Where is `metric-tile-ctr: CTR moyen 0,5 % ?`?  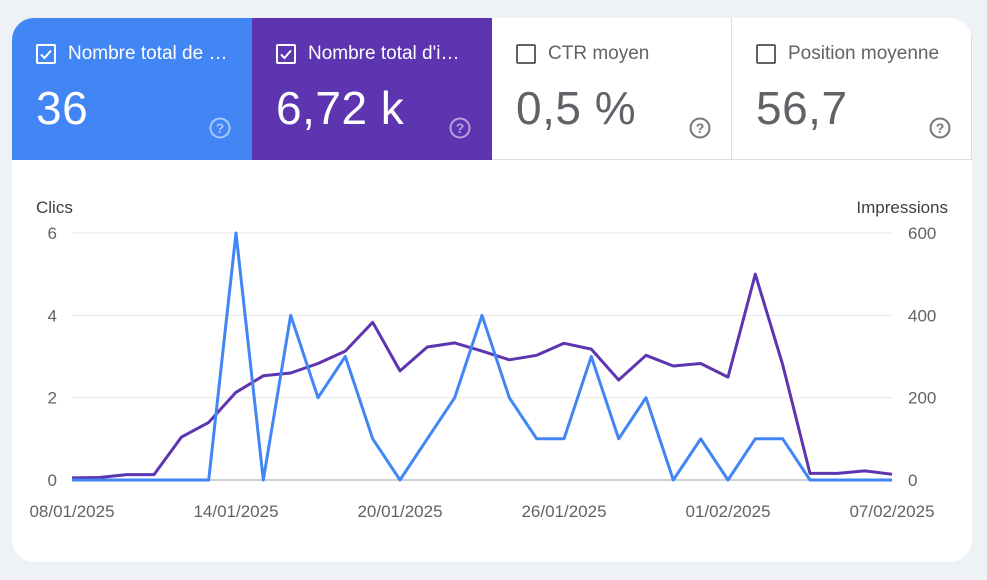 metric-tile-ctr: CTR moyen 0,5 % ? is located at coordinates (612, 89).